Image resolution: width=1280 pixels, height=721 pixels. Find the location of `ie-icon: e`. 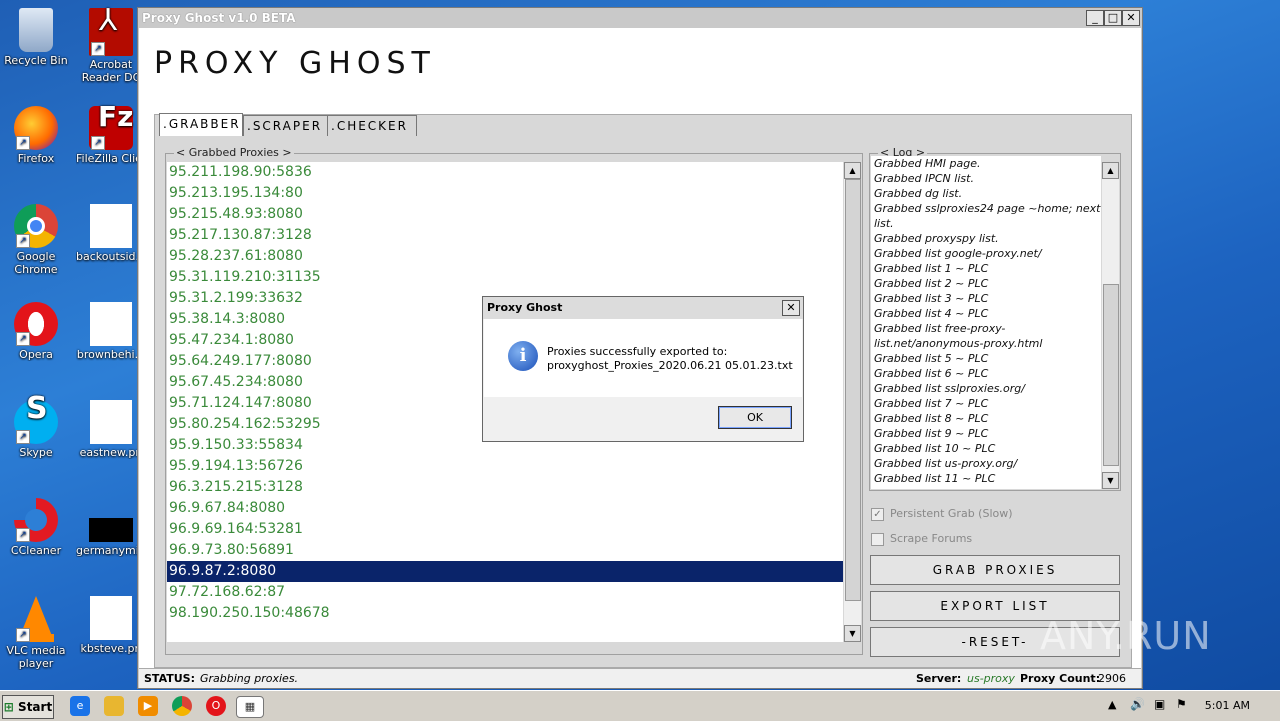

ie-icon: e is located at coordinates (80, 706).